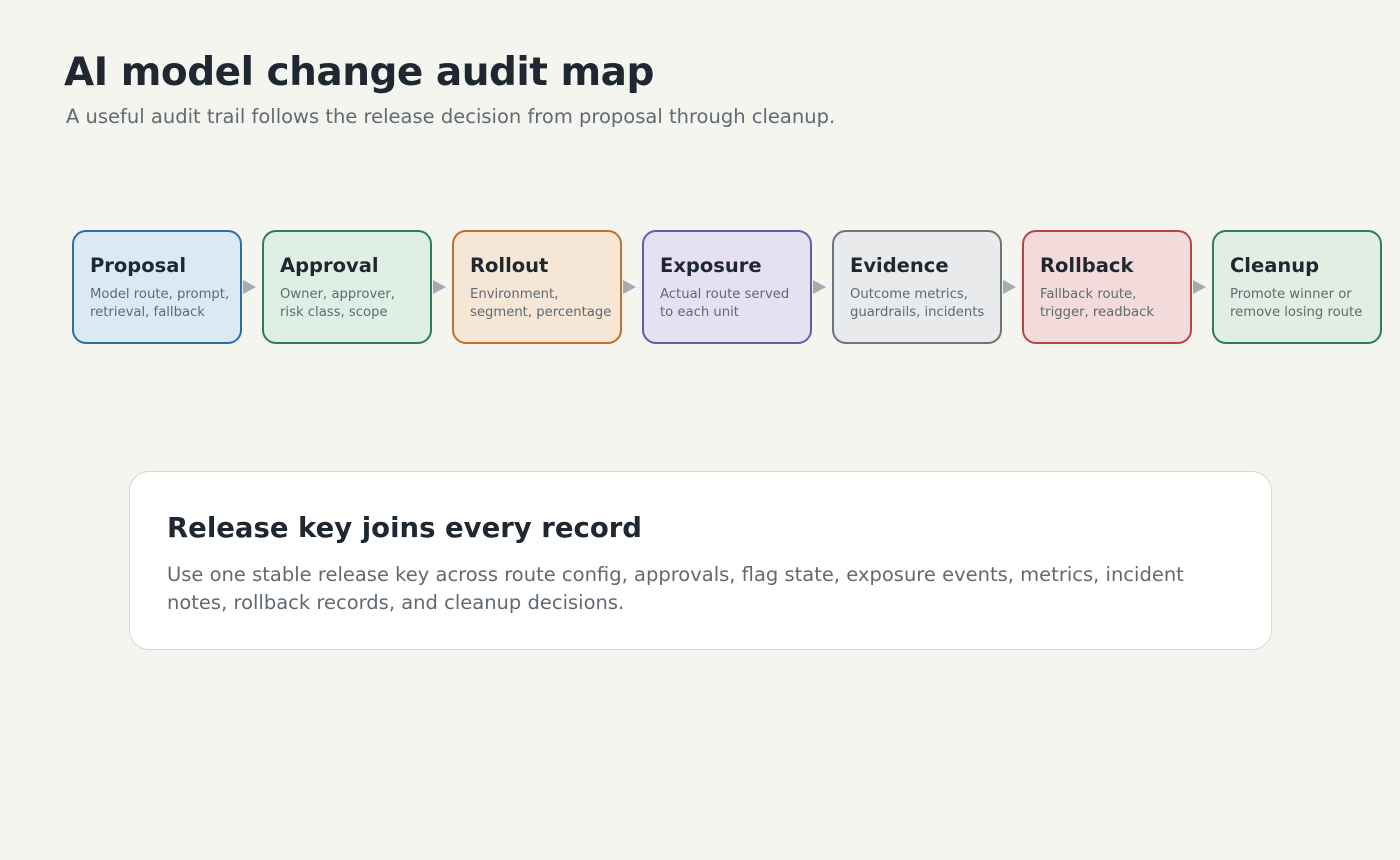 This screenshot has height=860, width=1400. Describe the element at coordinates (359, 72) in the screenshot. I see `page-title: AI model change audit map` at that location.